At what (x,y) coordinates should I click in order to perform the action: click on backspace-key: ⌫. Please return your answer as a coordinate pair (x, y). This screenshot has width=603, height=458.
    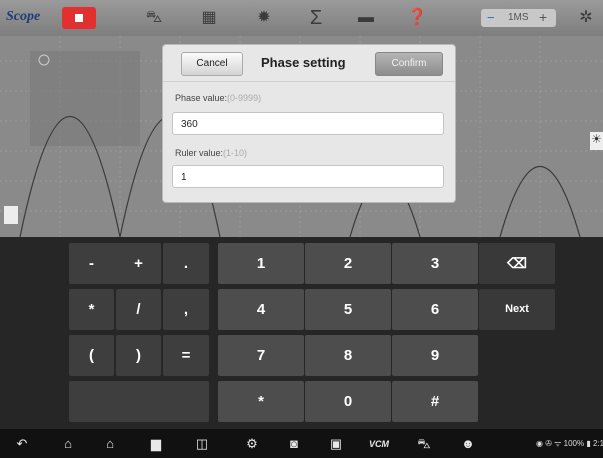
    Looking at the image, I should click on (517, 263).